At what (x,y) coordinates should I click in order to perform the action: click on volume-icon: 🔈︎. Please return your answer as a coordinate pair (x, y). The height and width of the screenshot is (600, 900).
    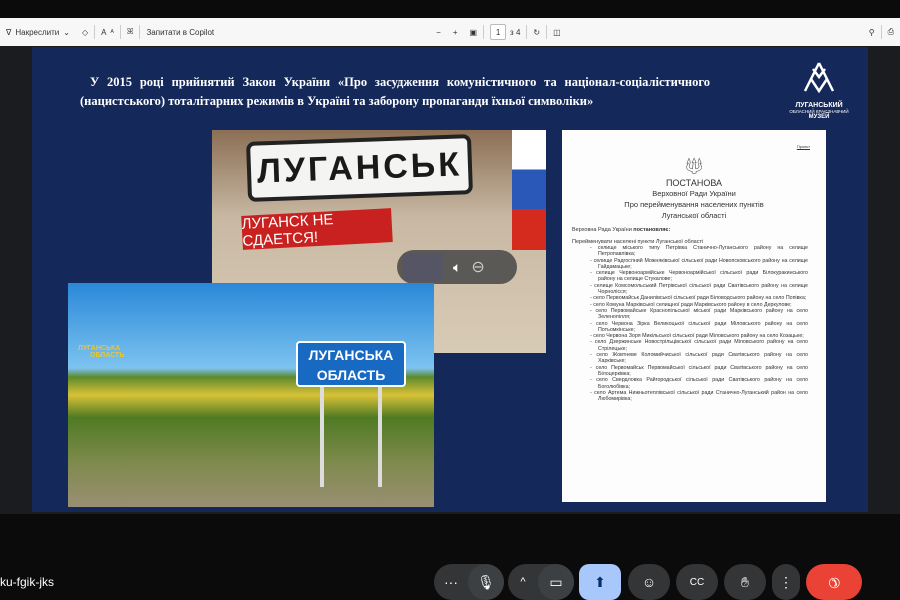
    Looking at the image, I should click on (457, 267).